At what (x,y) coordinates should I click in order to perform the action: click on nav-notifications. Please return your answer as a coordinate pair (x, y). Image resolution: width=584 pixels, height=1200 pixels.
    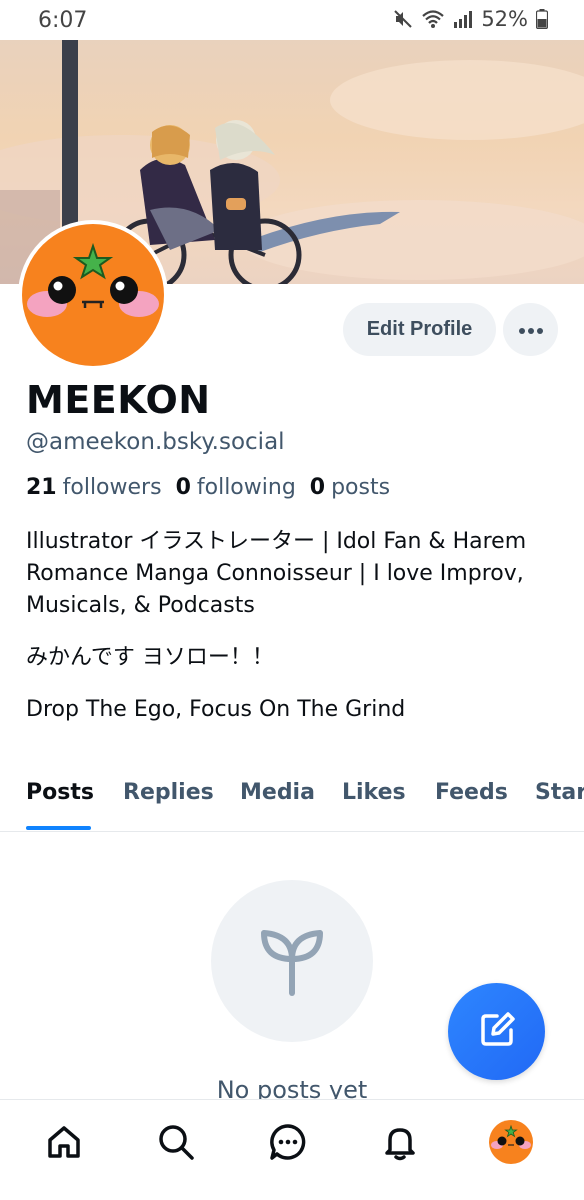
    Looking at the image, I should click on (400, 1144).